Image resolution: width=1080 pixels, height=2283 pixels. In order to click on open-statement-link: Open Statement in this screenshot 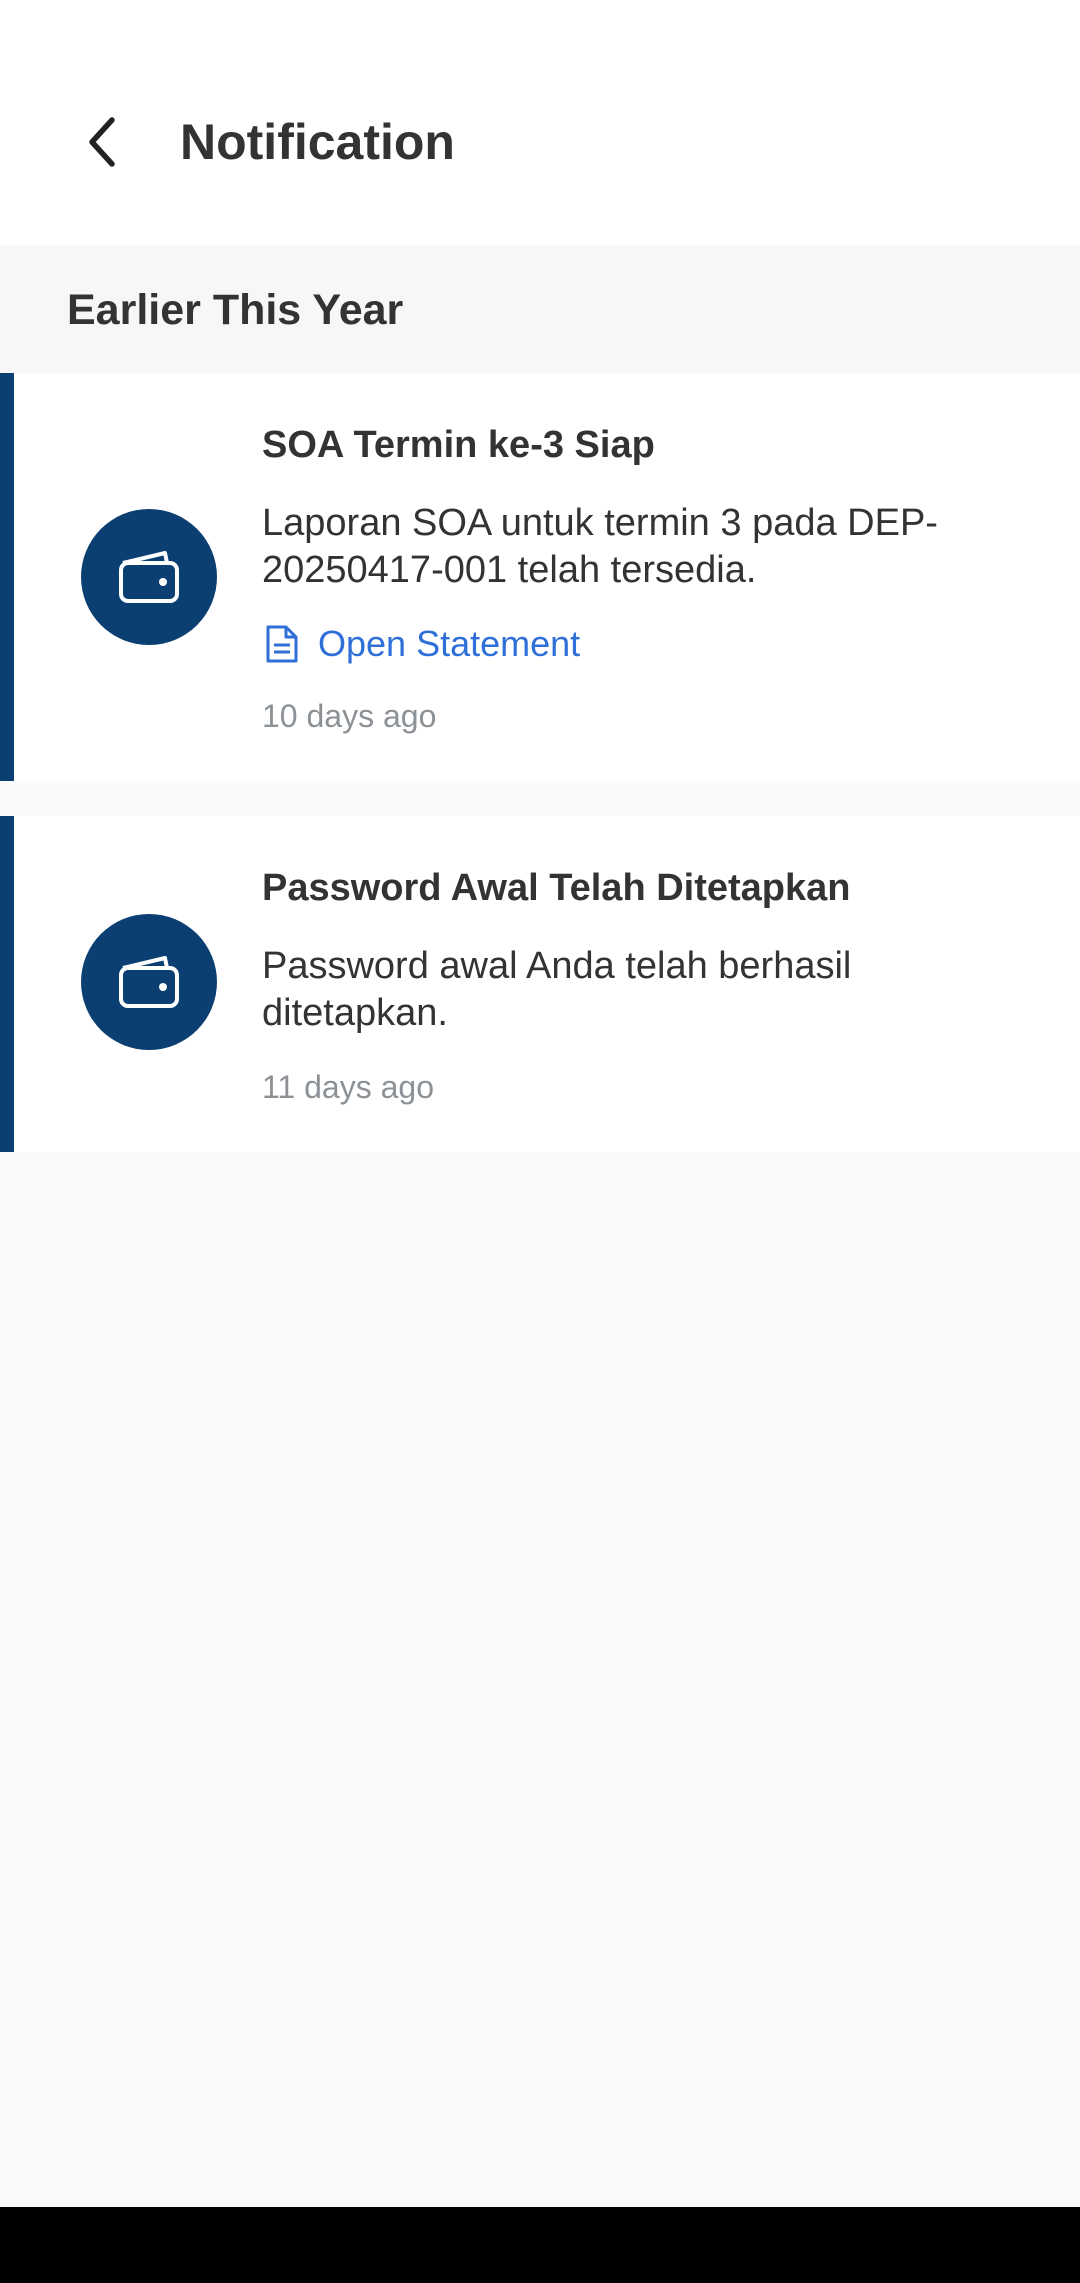, I will do `click(421, 644)`.